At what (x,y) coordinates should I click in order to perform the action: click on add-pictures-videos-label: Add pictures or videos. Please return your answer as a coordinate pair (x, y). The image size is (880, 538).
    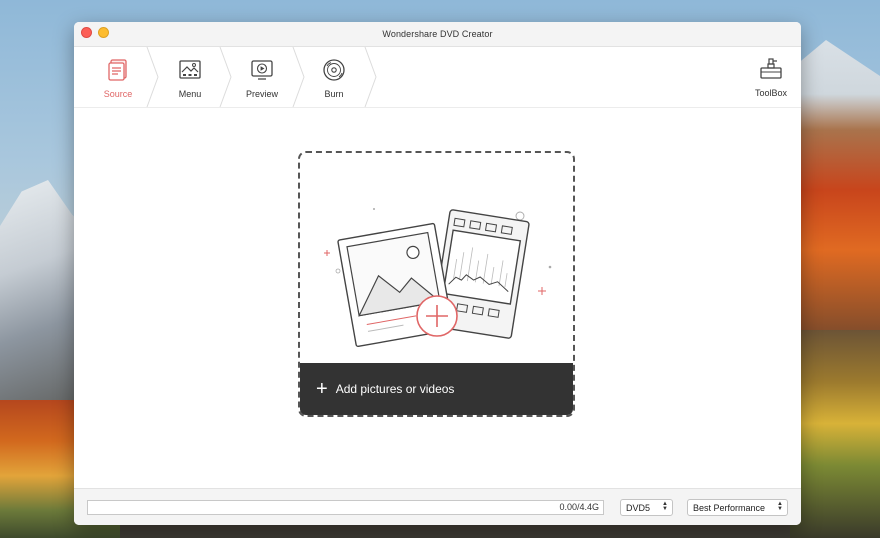
    Looking at the image, I should click on (395, 389).